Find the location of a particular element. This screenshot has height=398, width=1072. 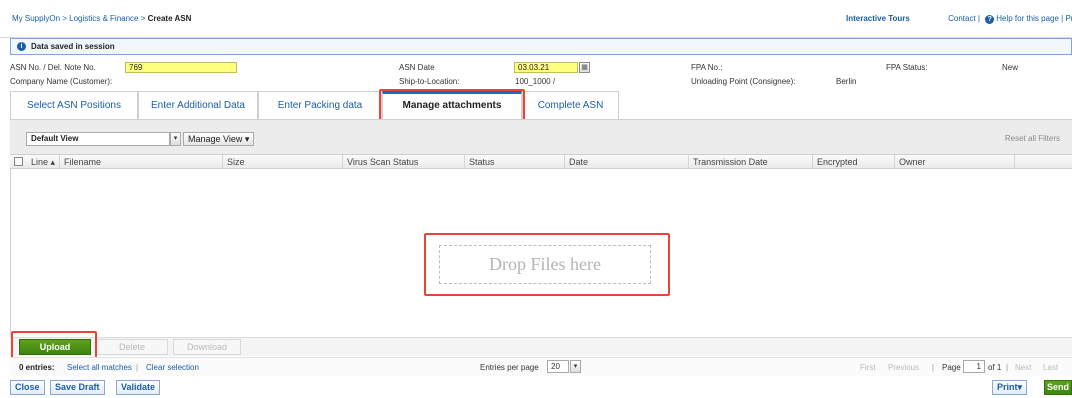

ship-to-value: 100_1000 / is located at coordinates (535, 81).